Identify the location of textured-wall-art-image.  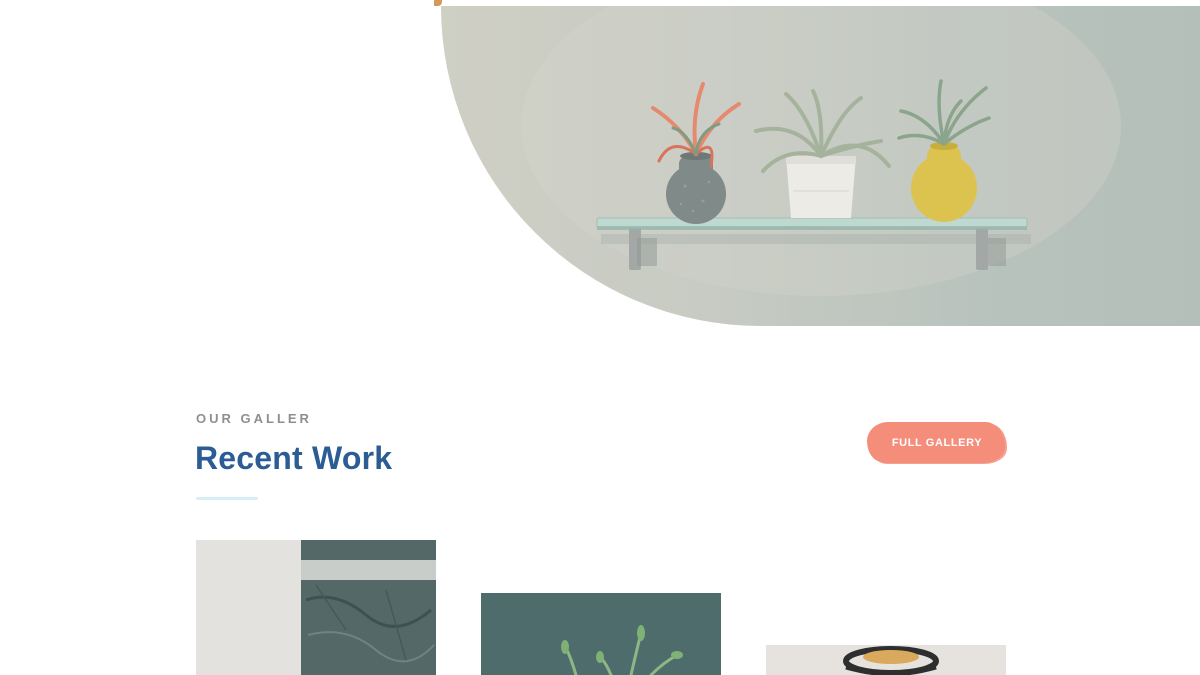
(316, 607).